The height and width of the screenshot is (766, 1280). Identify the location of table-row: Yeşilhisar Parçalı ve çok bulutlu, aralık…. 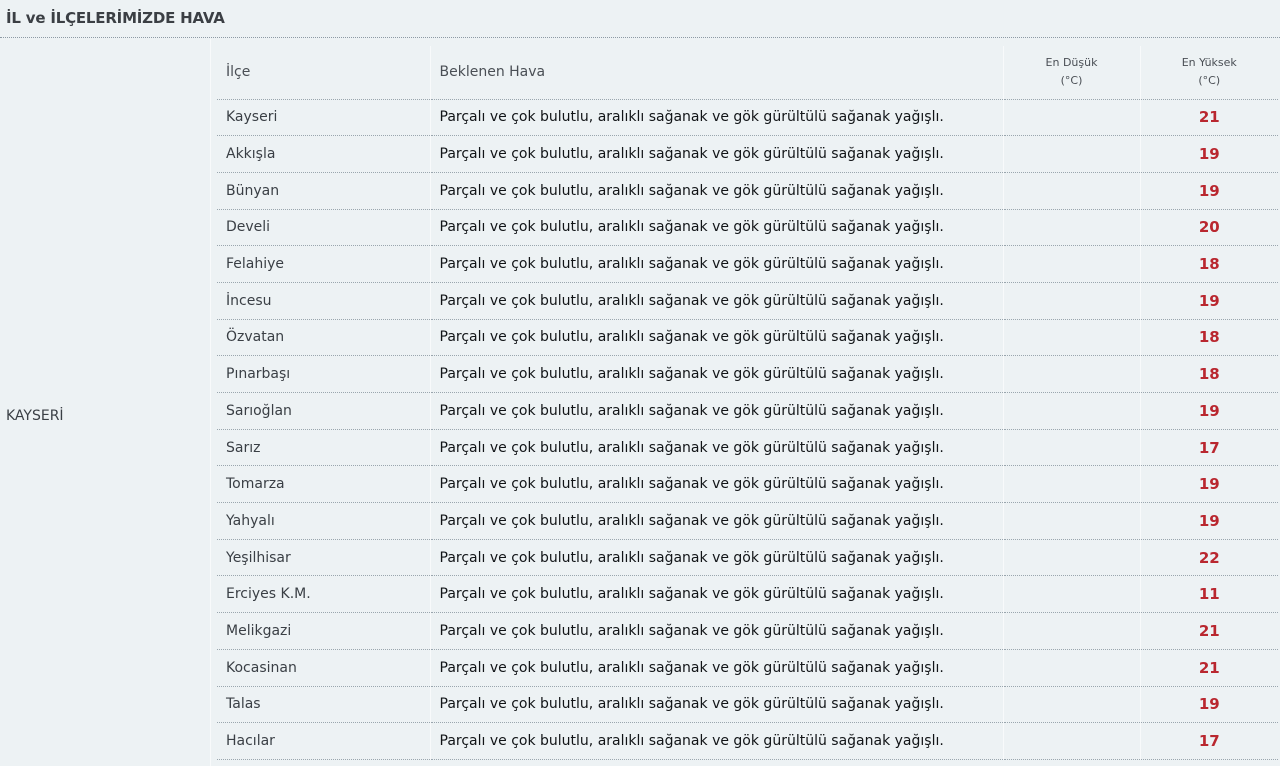
(747, 558).